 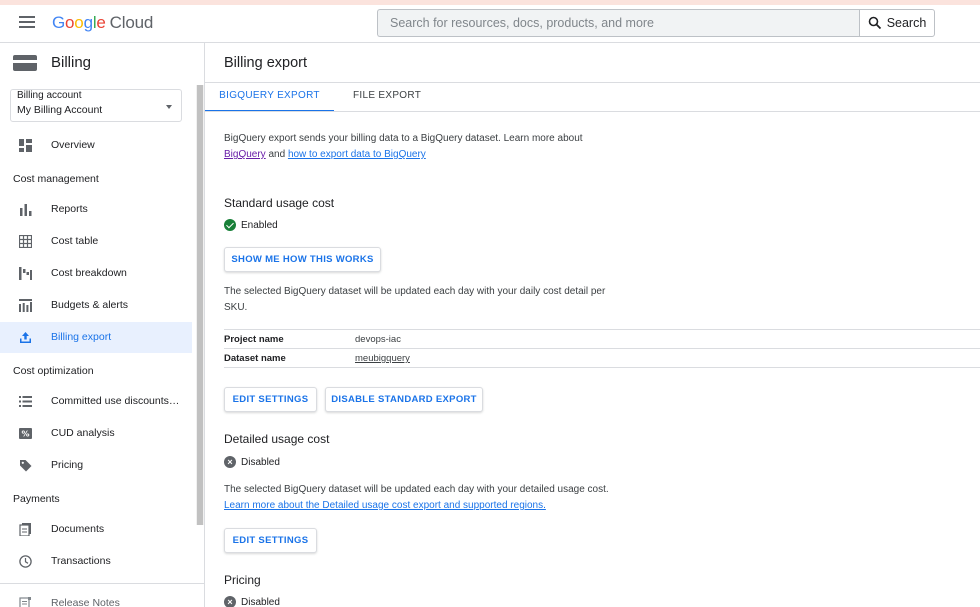 I want to click on table-icon, so click(x=25, y=241).